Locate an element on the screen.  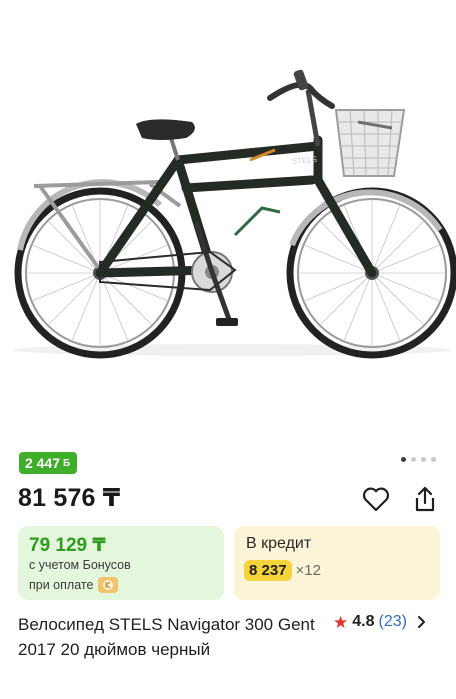
bonus-condition-text: при оплате is located at coordinates (61, 585).